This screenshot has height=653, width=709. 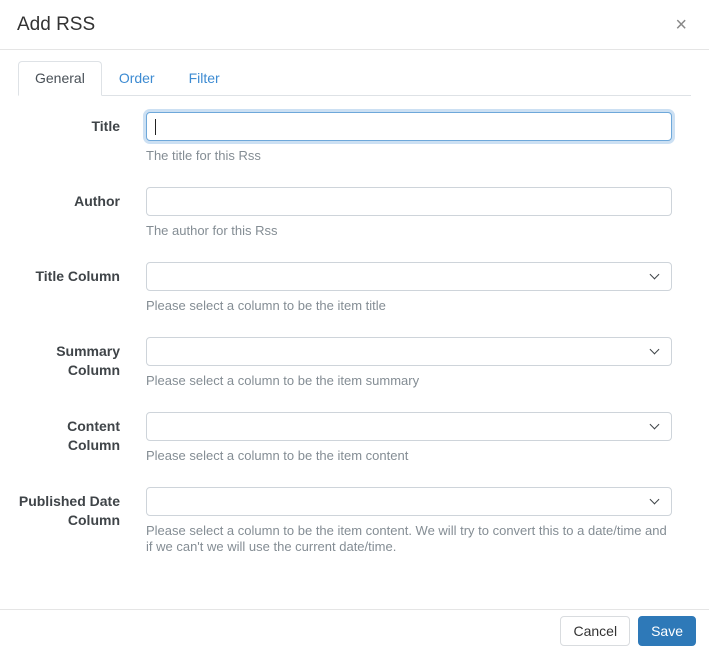 I want to click on title-help-text: The title for this Rss, so click(x=203, y=155).